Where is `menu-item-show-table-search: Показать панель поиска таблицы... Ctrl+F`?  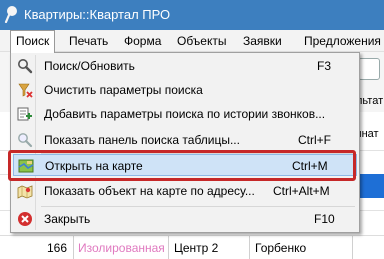 menu-item-show-table-search: Показать панель поиска таблицы... Ctrl+F is located at coordinates (185, 140).